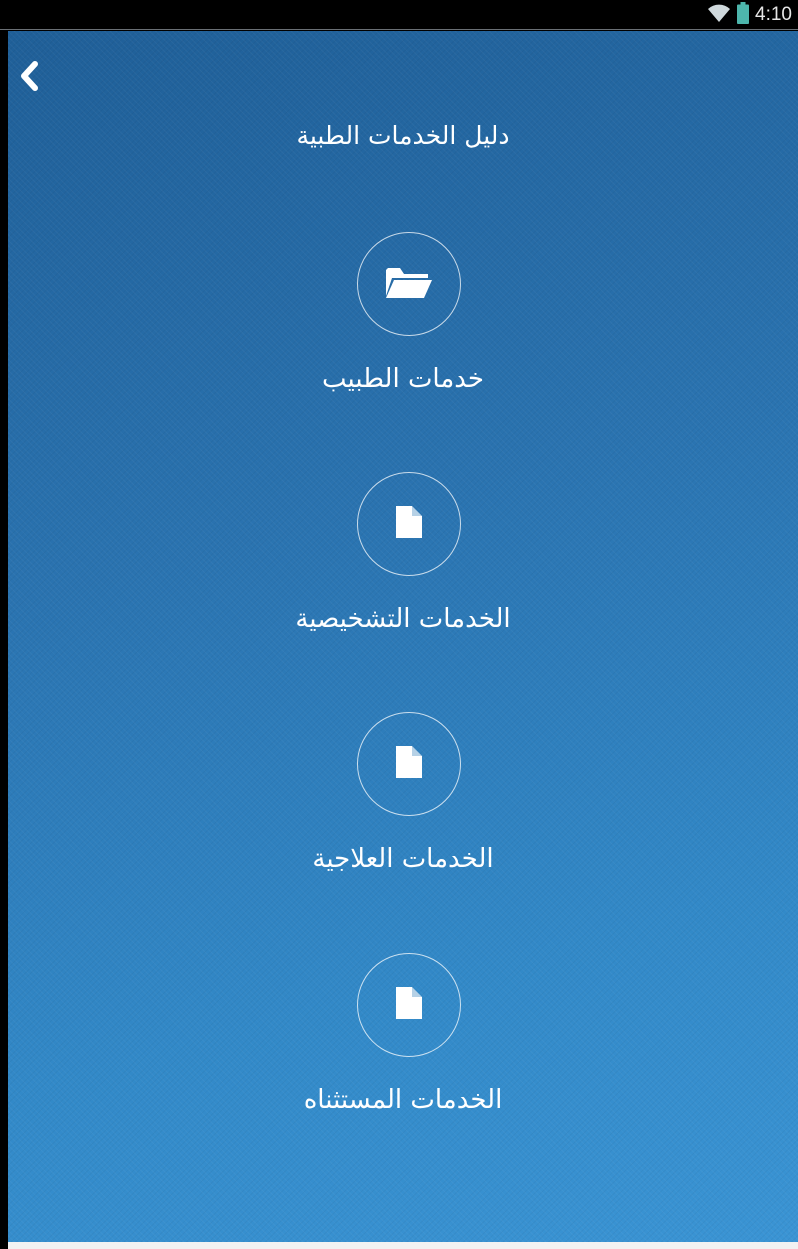 This screenshot has height=1249, width=798. I want to click on chevron-left-icon, so click(29, 78).